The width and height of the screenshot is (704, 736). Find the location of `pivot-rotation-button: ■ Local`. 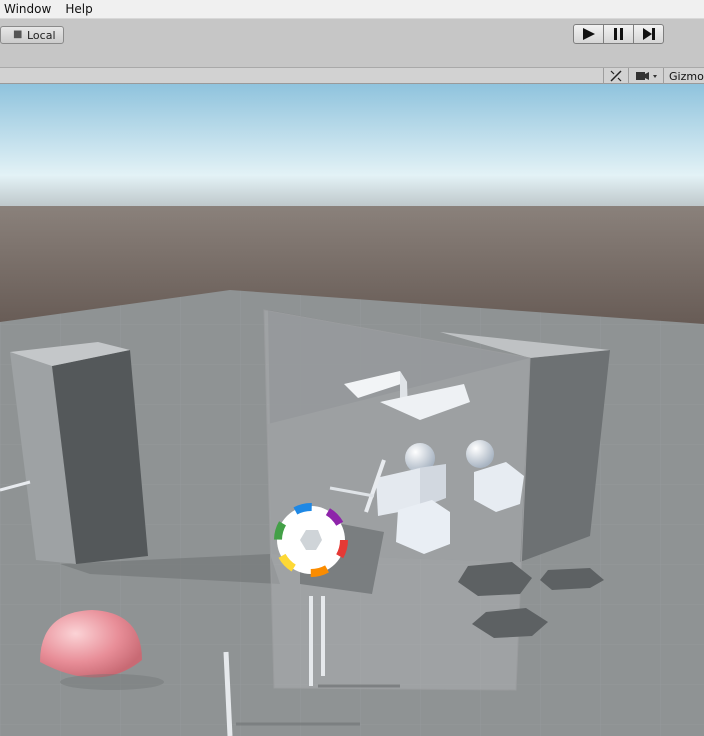

pivot-rotation-button: ■ Local is located at coordinates (32, 35).